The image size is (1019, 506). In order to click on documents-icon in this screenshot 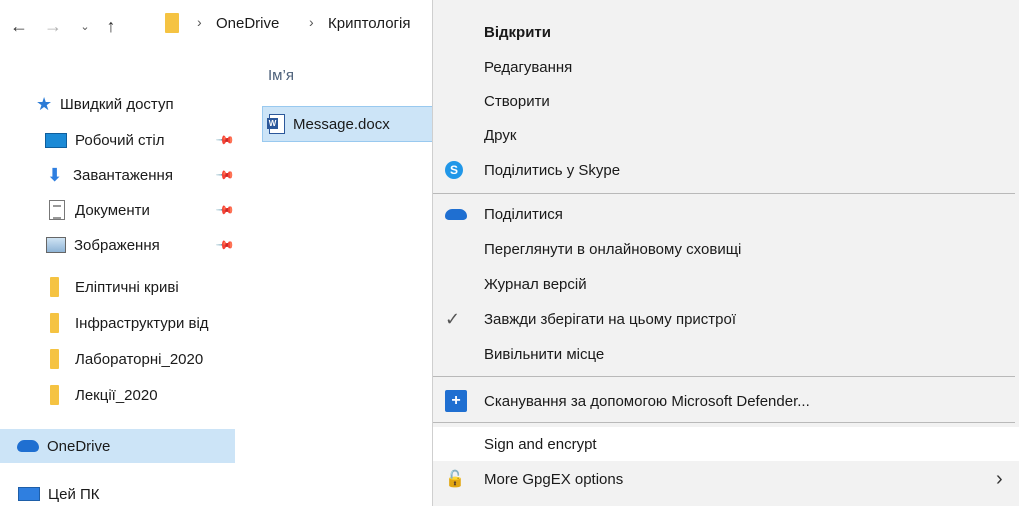, I will do `click(57, 210)`.